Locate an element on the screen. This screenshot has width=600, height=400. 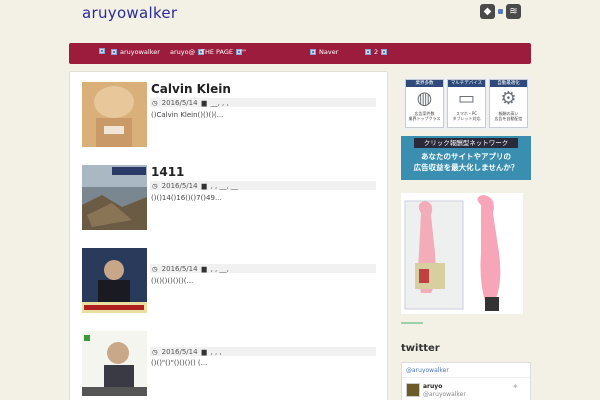
ad-banner-heading: クリック報酬型ネットワーク is located at coordinates (466, 143).